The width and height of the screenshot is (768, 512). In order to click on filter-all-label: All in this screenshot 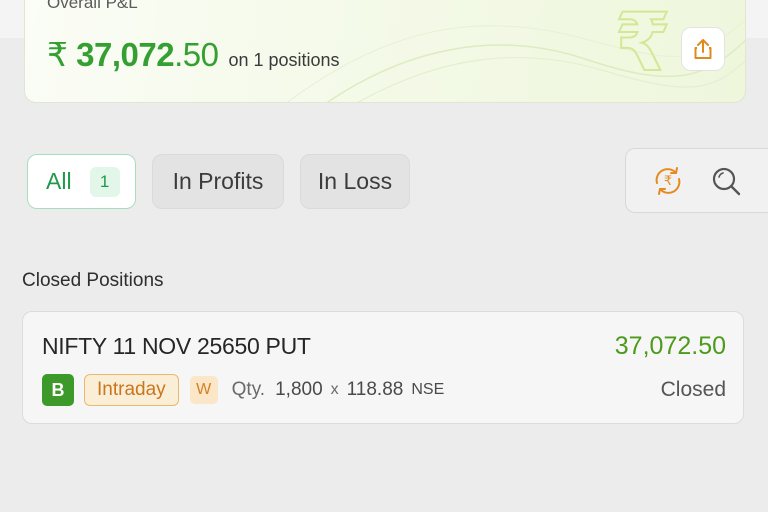, I will do `click(59, 181)`.